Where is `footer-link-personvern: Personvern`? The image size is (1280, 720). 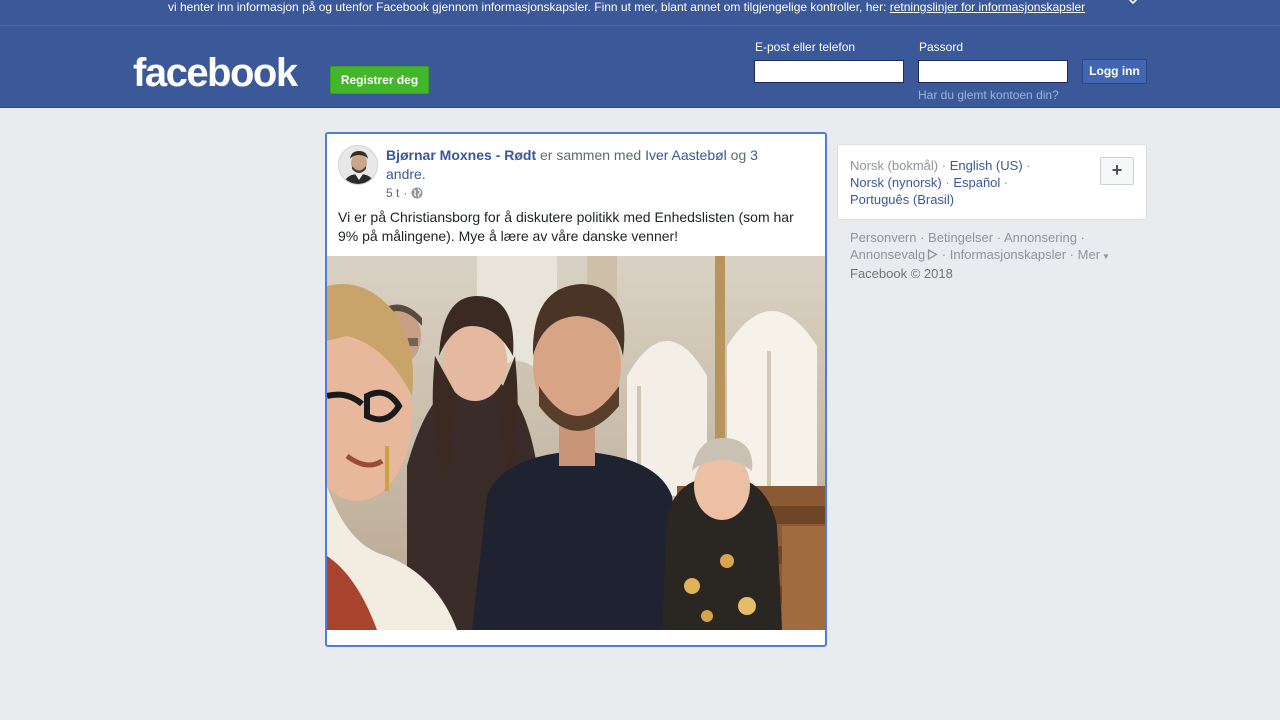
footer-link-personvern: Personvern is located at coordinates (883, 237).